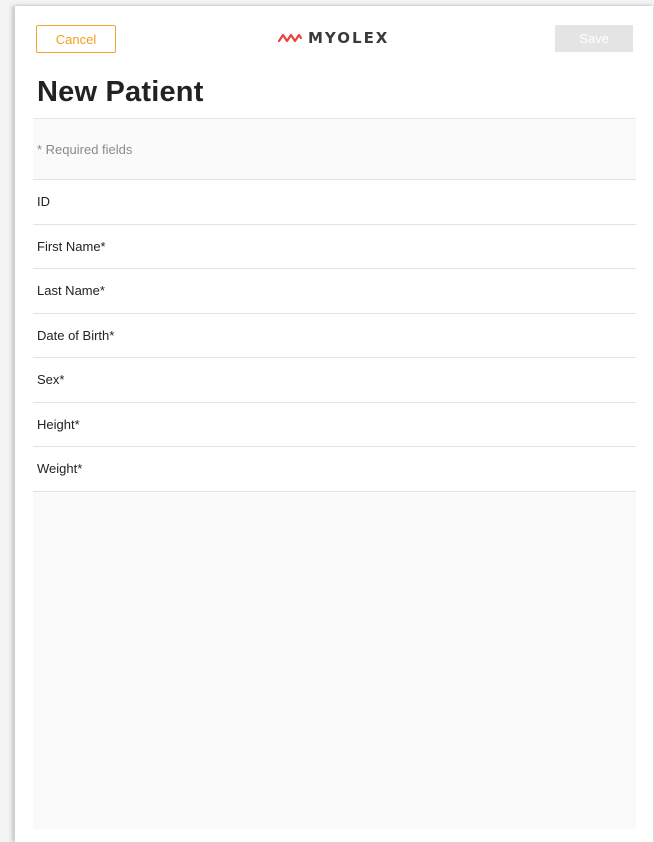 The width and height of the screenshot is (654, 842). I want to click on field-label: Last Name*, so click(71, 291).